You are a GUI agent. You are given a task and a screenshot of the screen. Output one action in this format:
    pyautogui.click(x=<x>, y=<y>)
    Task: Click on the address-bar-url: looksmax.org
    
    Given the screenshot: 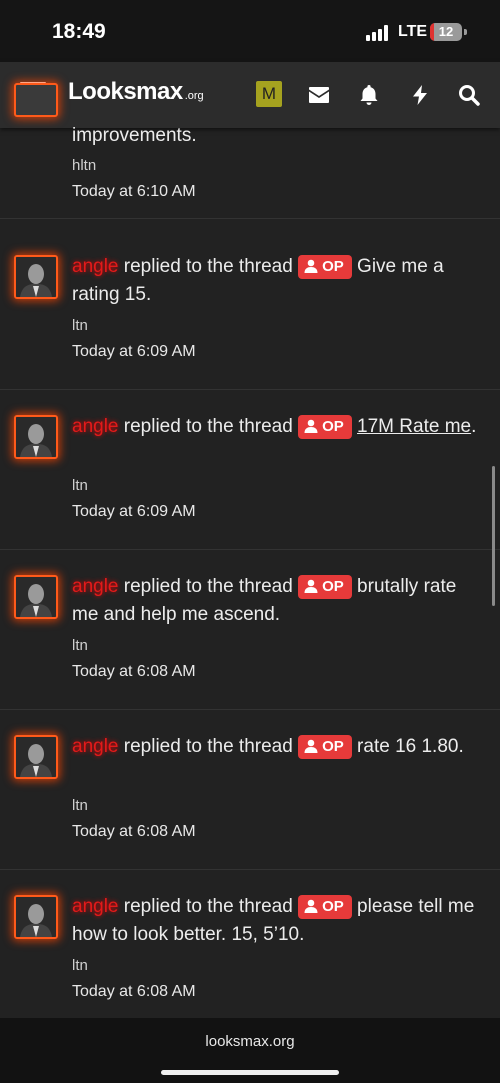 What is the action you would take?
    pyautogui.click(x=250, y=1041)
    